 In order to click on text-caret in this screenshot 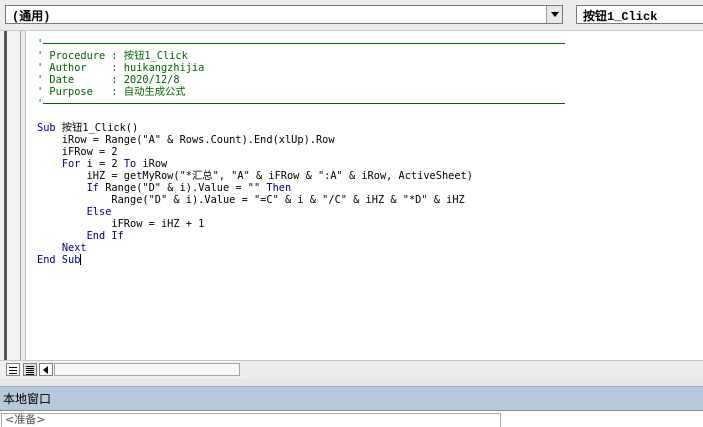, I will do `click(81, 259)`.